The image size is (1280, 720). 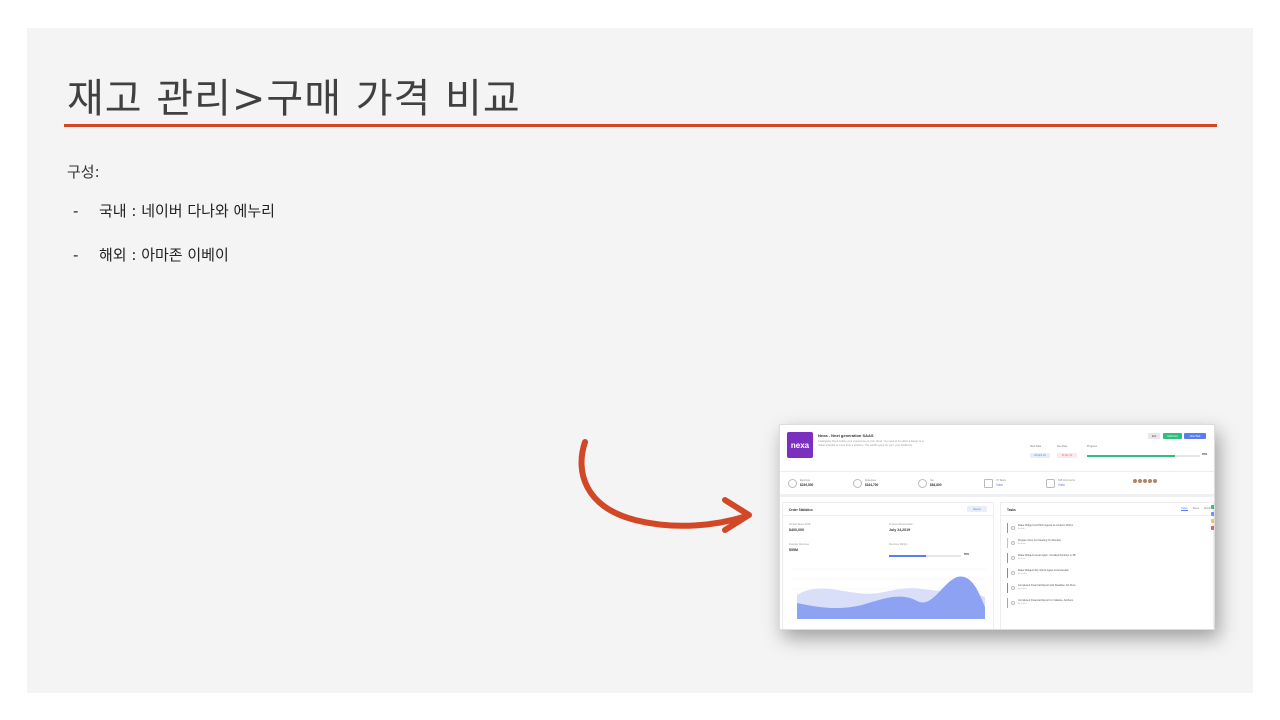 What do you see at coordinates (1066, 480) in the screenshot?
I see `stat-label: 648 Comments` at bounding box center [1066, 480].